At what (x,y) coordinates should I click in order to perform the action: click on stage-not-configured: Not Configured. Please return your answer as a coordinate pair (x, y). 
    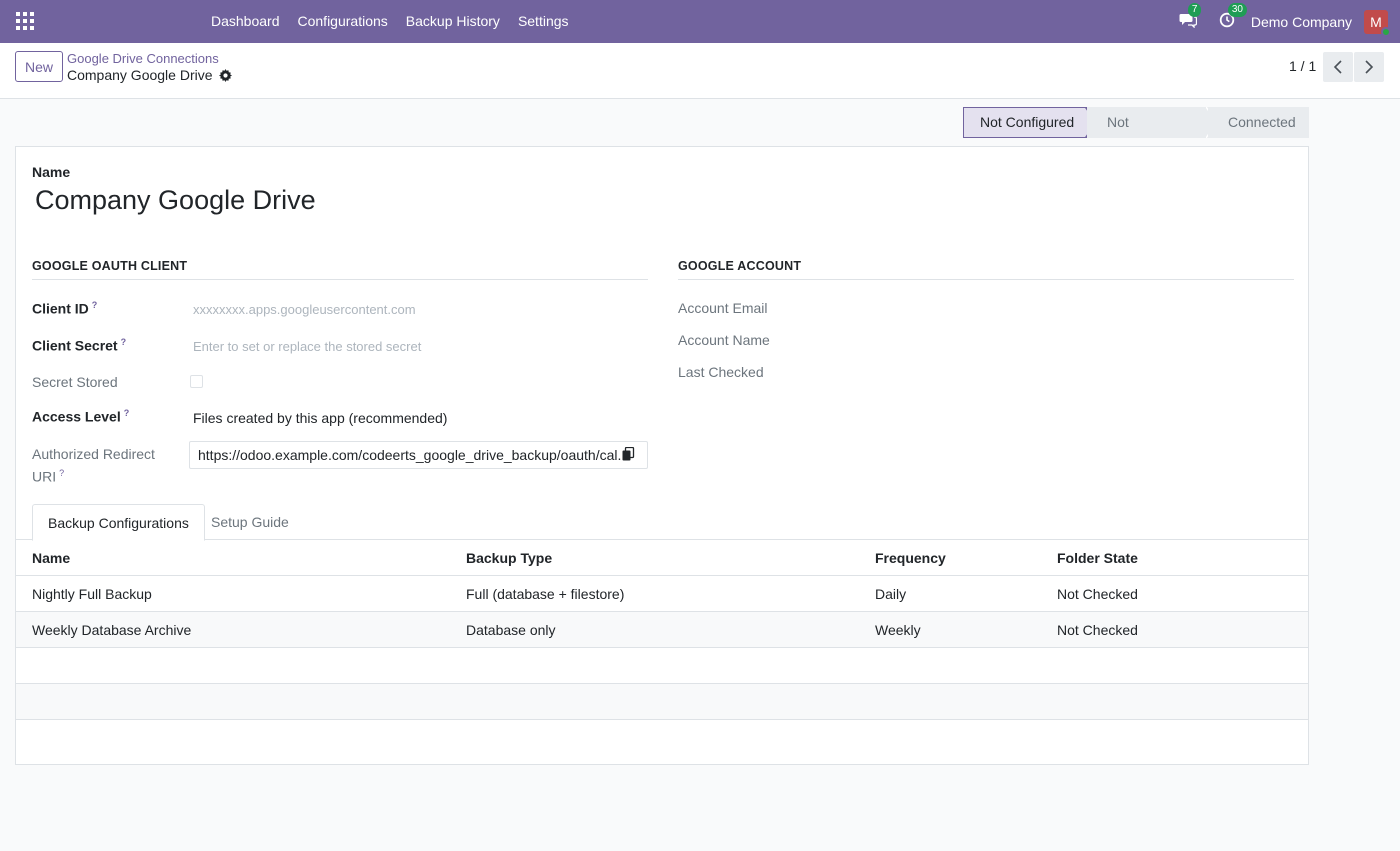
    Looking at the image, I should click on (1025, 122).